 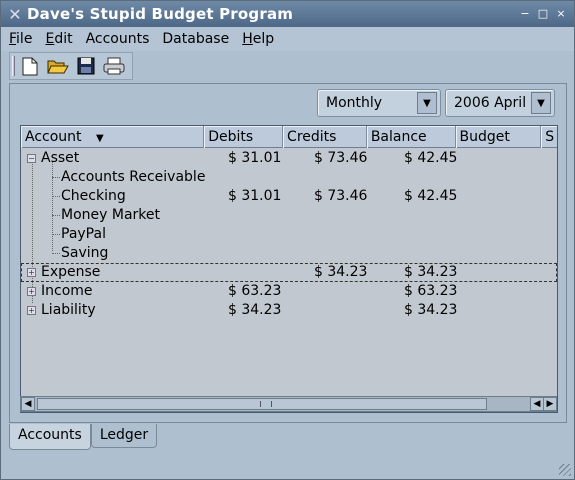 I want to click on tree-row: + Liability $ 34.23 $ 34.23, so click(x=289, y=310).